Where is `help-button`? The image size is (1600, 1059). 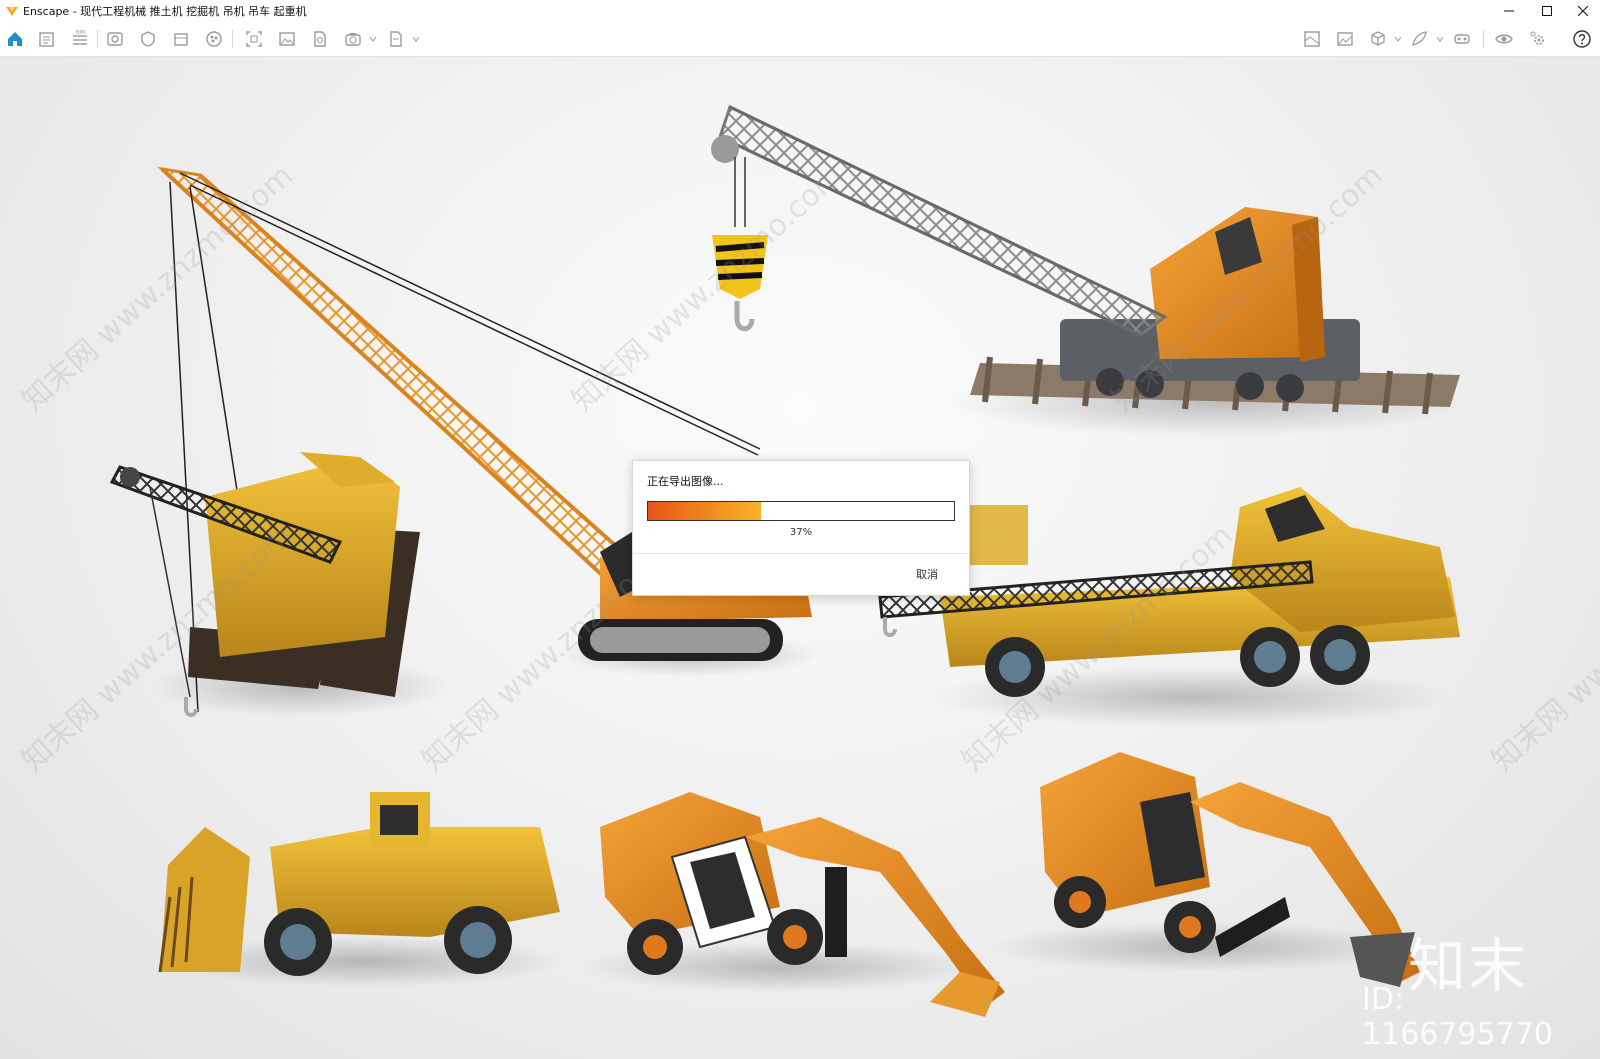
help-button is located at coordinates (1582, 39).